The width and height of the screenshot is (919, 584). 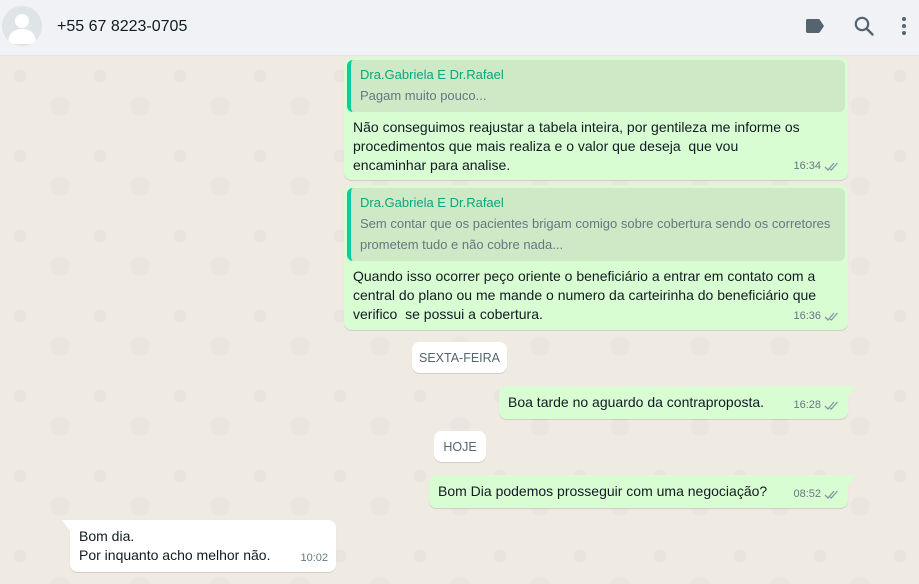 I want to click on message-meta: 08:52, so click(x=816, y=494).